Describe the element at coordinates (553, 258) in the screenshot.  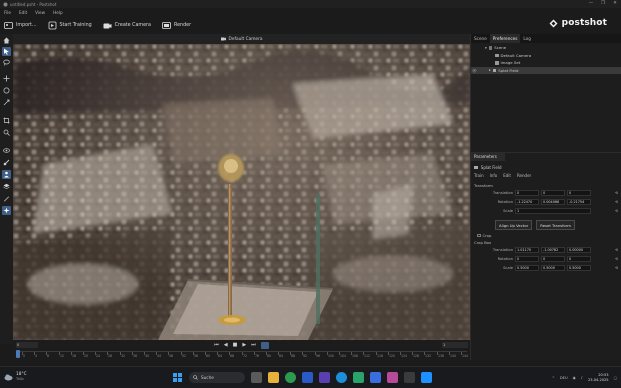
I see `crop-rotation-y: 0` at that location.